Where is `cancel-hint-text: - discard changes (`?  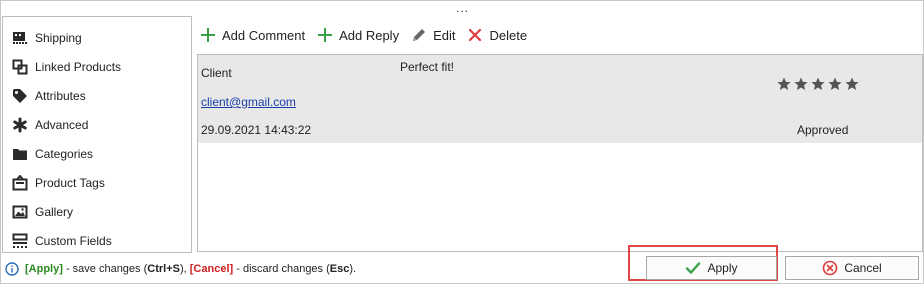
cancel-hint-text: - discard changes ( is located at coordinates (281, 269).